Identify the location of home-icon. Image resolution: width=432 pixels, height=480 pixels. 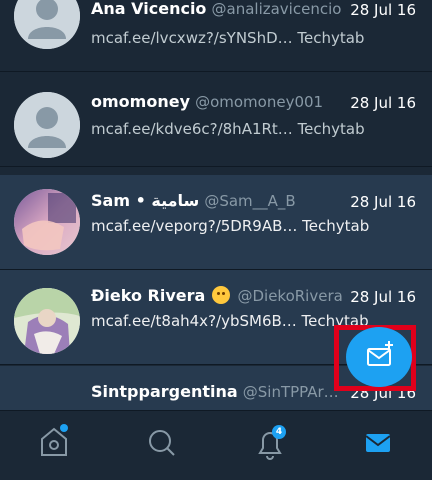
(54, 441).